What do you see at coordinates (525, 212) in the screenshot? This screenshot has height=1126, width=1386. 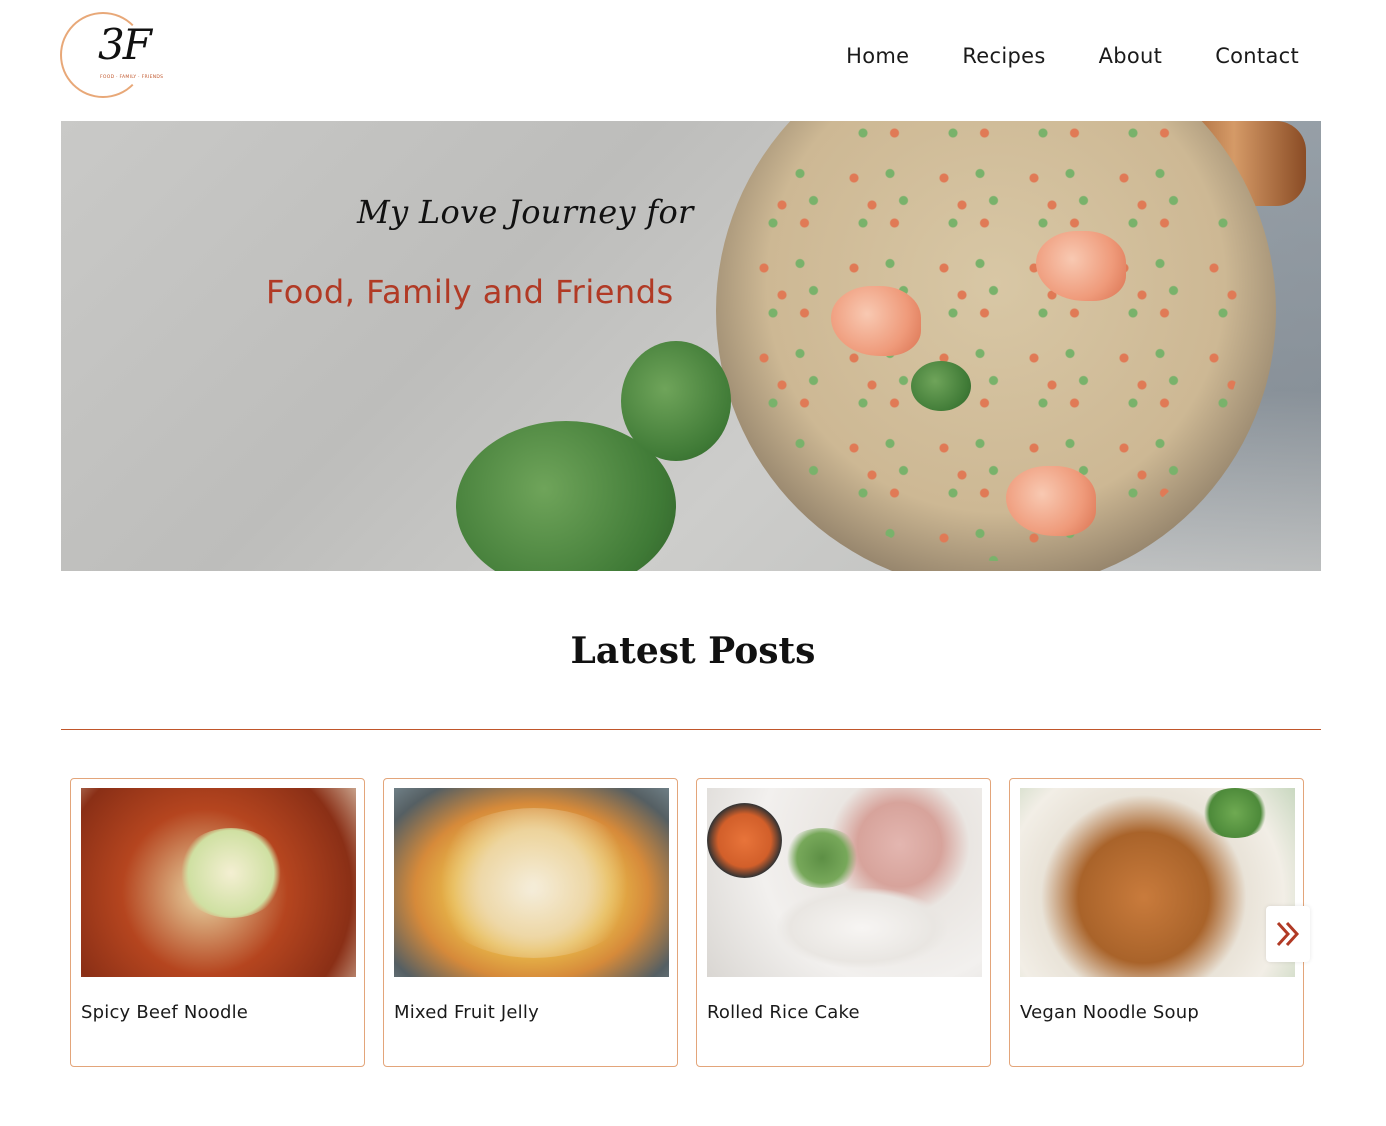 I see `hero-script-heading: My Love Journey for` at bounding box center [525, 212].